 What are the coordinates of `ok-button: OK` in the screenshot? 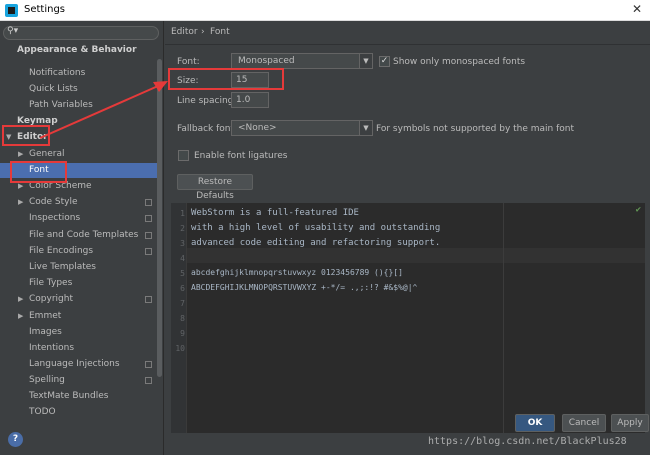 It's located at (535, 423).